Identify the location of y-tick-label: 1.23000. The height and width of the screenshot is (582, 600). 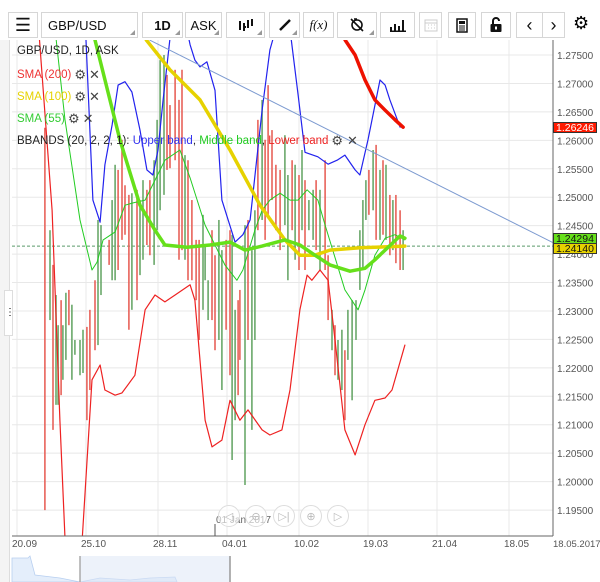
(575, 312).